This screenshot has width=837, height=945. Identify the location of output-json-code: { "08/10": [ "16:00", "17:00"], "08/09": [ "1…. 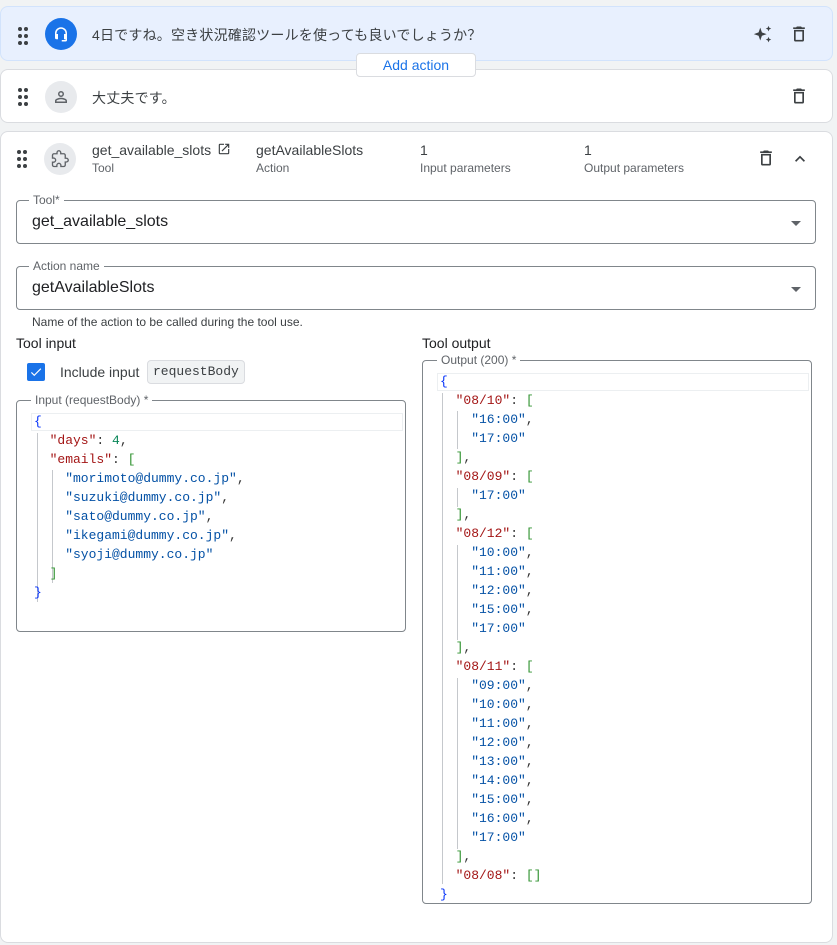
(490, 638).